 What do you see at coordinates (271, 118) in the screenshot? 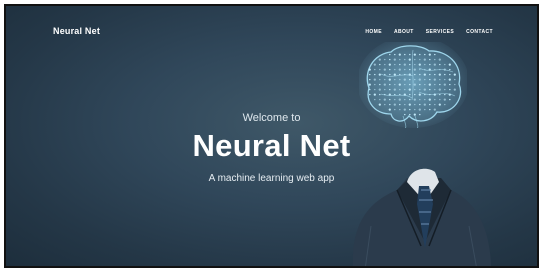
I see `hero-welcome-text: Welcome to` at bounding box center [271, 118].